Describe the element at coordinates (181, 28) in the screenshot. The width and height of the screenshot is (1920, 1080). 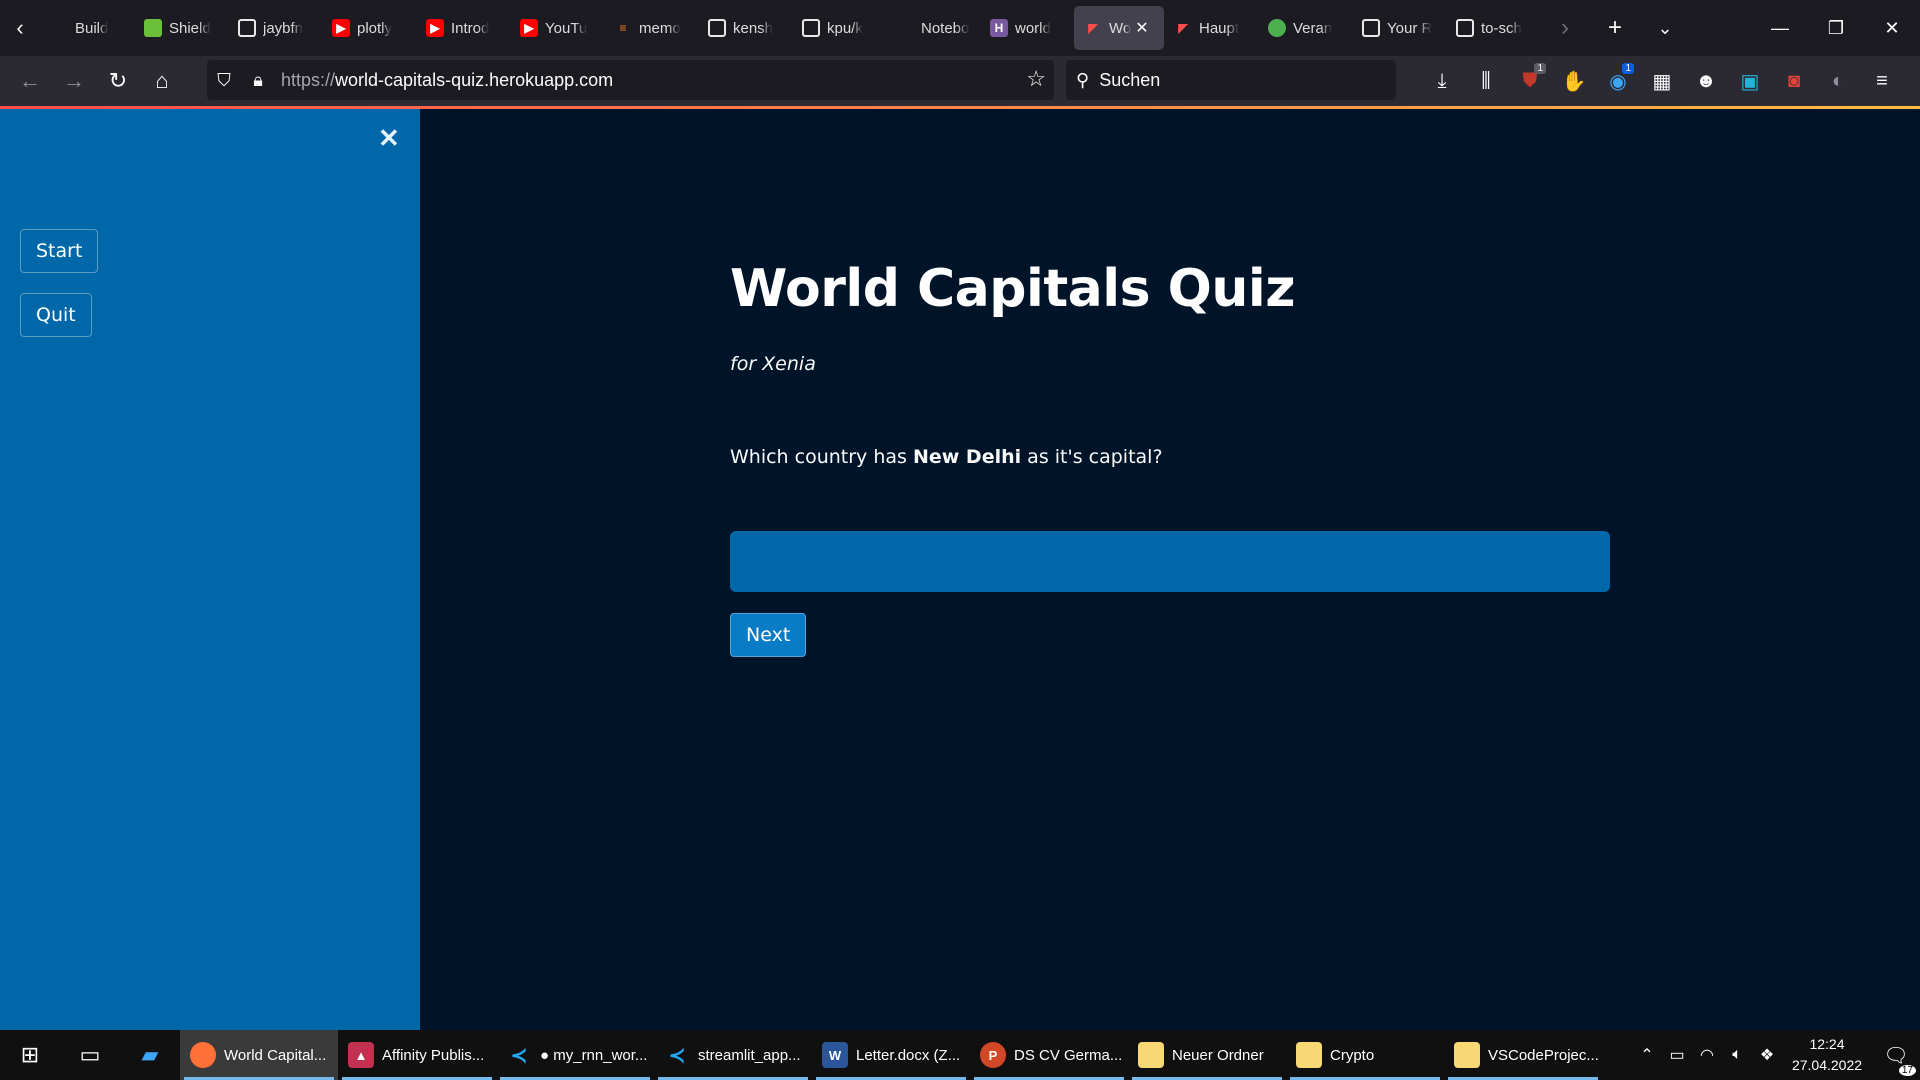
I see `tab-shield: Shield` at that location.